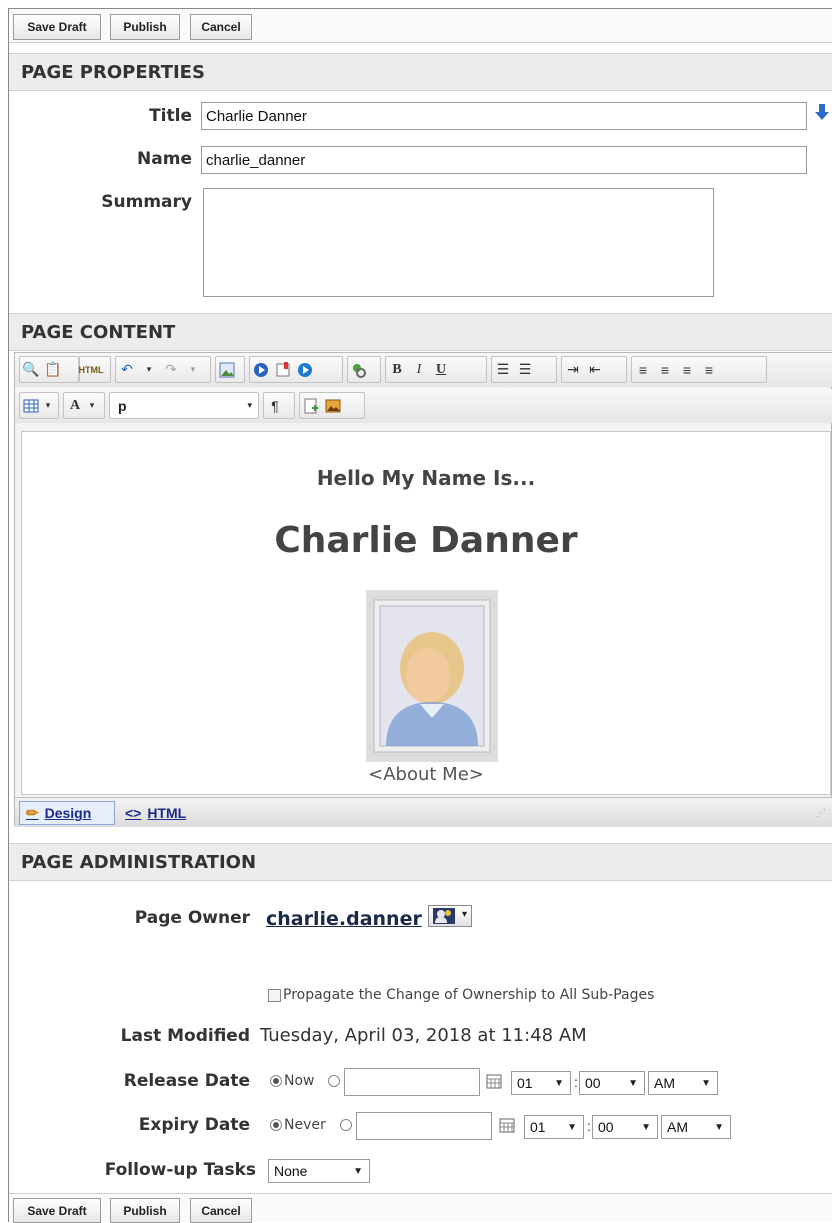  What do you see at coordinates (184, 405) in the screenshot?
I see `format-block-select: p ▾` at bounding box center [184, 405].